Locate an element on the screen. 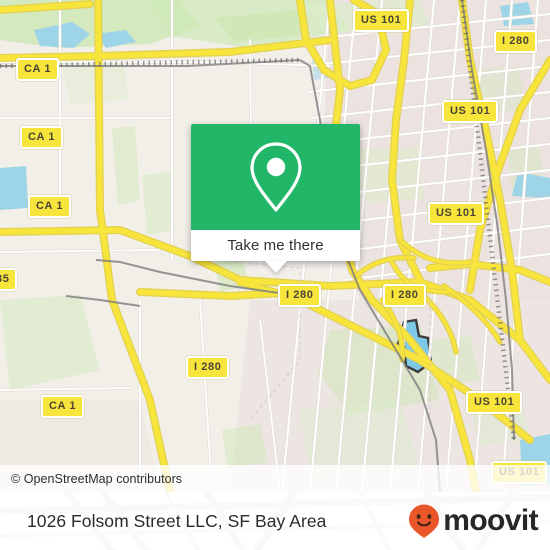 Image resolution: width=550 pixels, height=550 pixels. popup-header is located at coordinates (275, 177).